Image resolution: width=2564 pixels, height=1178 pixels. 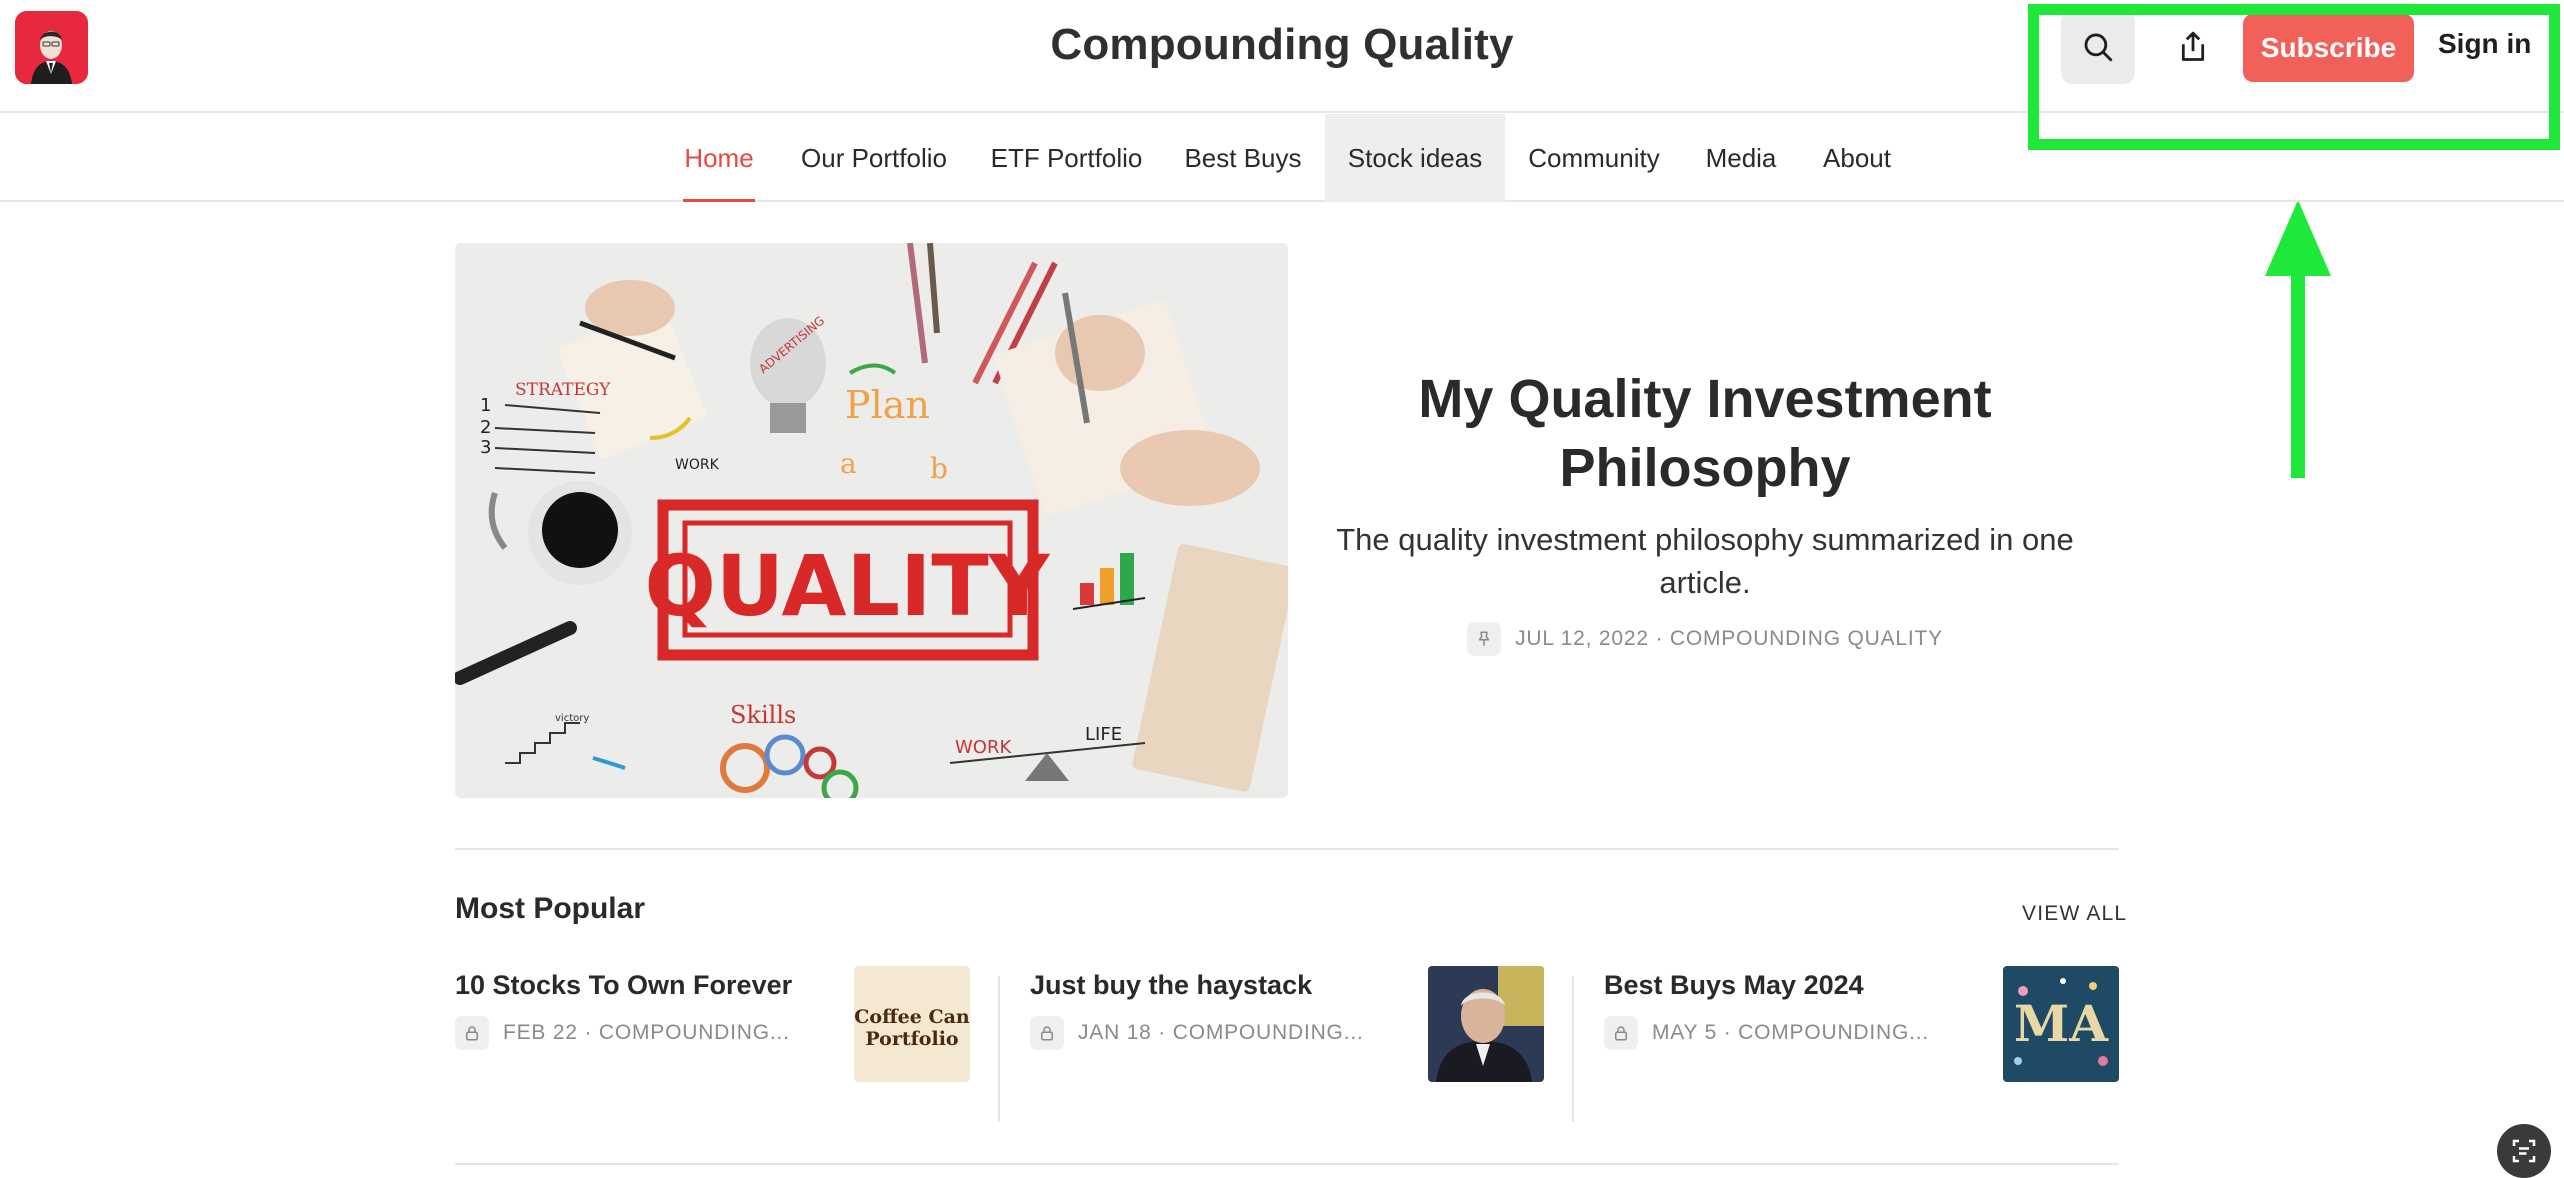 I want to click on page-tools-button, so click(x=2524, y=1151).